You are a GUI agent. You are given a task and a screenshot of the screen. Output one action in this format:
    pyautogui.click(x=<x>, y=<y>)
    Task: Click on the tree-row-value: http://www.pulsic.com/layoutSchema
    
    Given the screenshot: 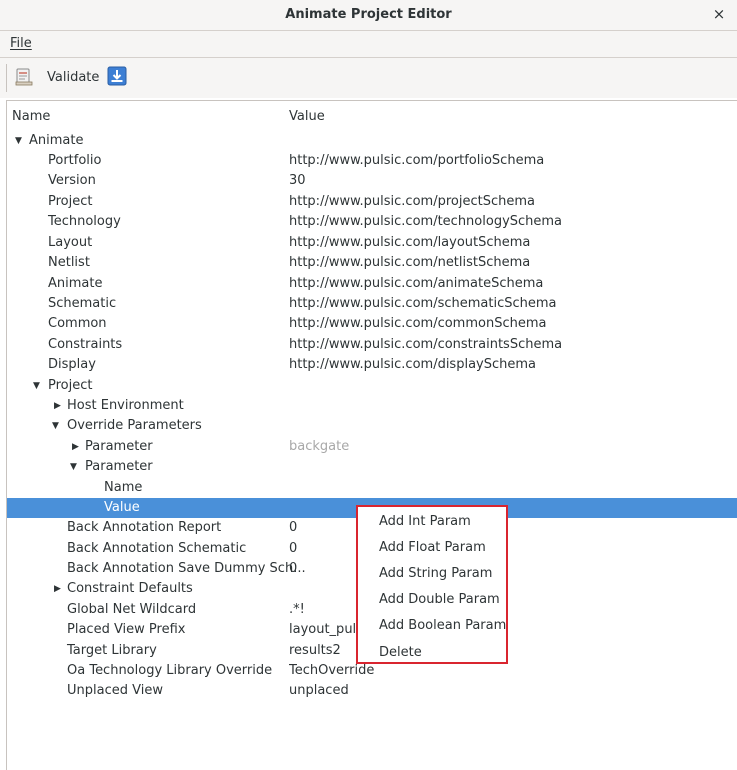 What is the action you would take?
    pyautogui.click(x=410, y=242)
    